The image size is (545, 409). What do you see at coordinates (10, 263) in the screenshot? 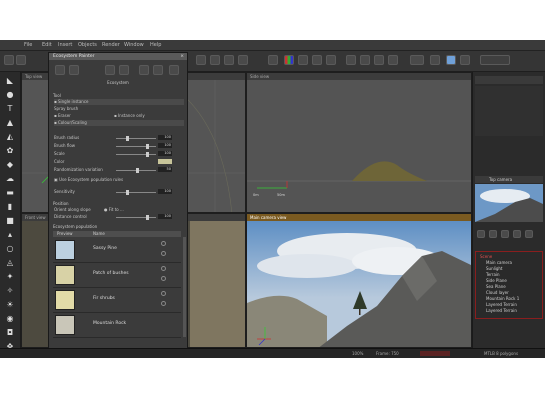
I see `pyramid-icon: ◬` at bounding box center [10, 263].